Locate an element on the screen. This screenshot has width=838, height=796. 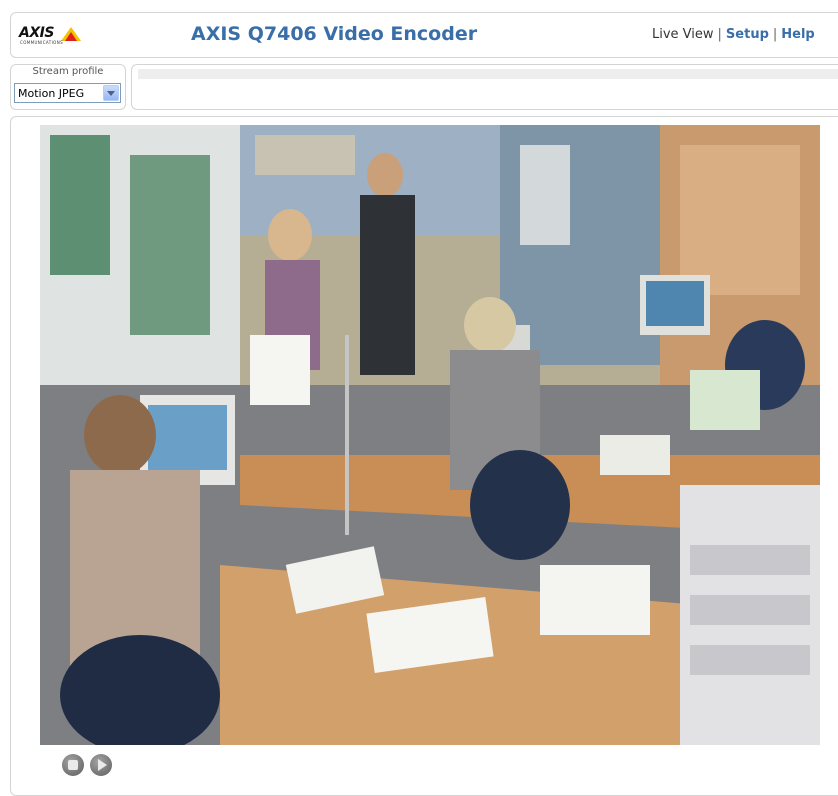
stream-profile-select: Motion JPEG is located at coordinates (67, 93).